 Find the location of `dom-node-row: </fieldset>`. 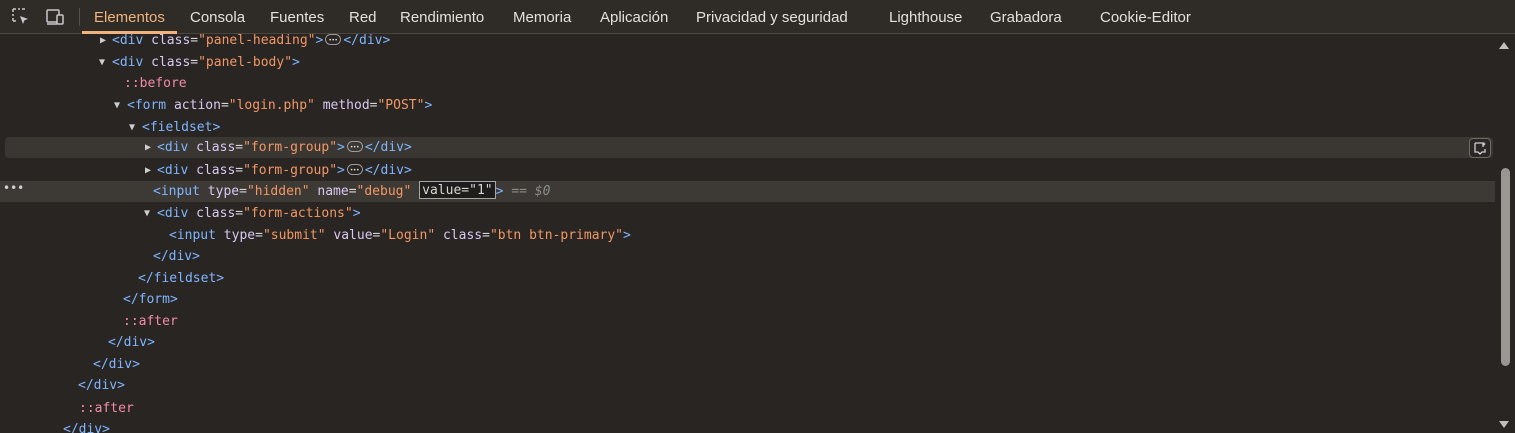

dom-node-row: </fieldset> is located at coordinates (747, 278).